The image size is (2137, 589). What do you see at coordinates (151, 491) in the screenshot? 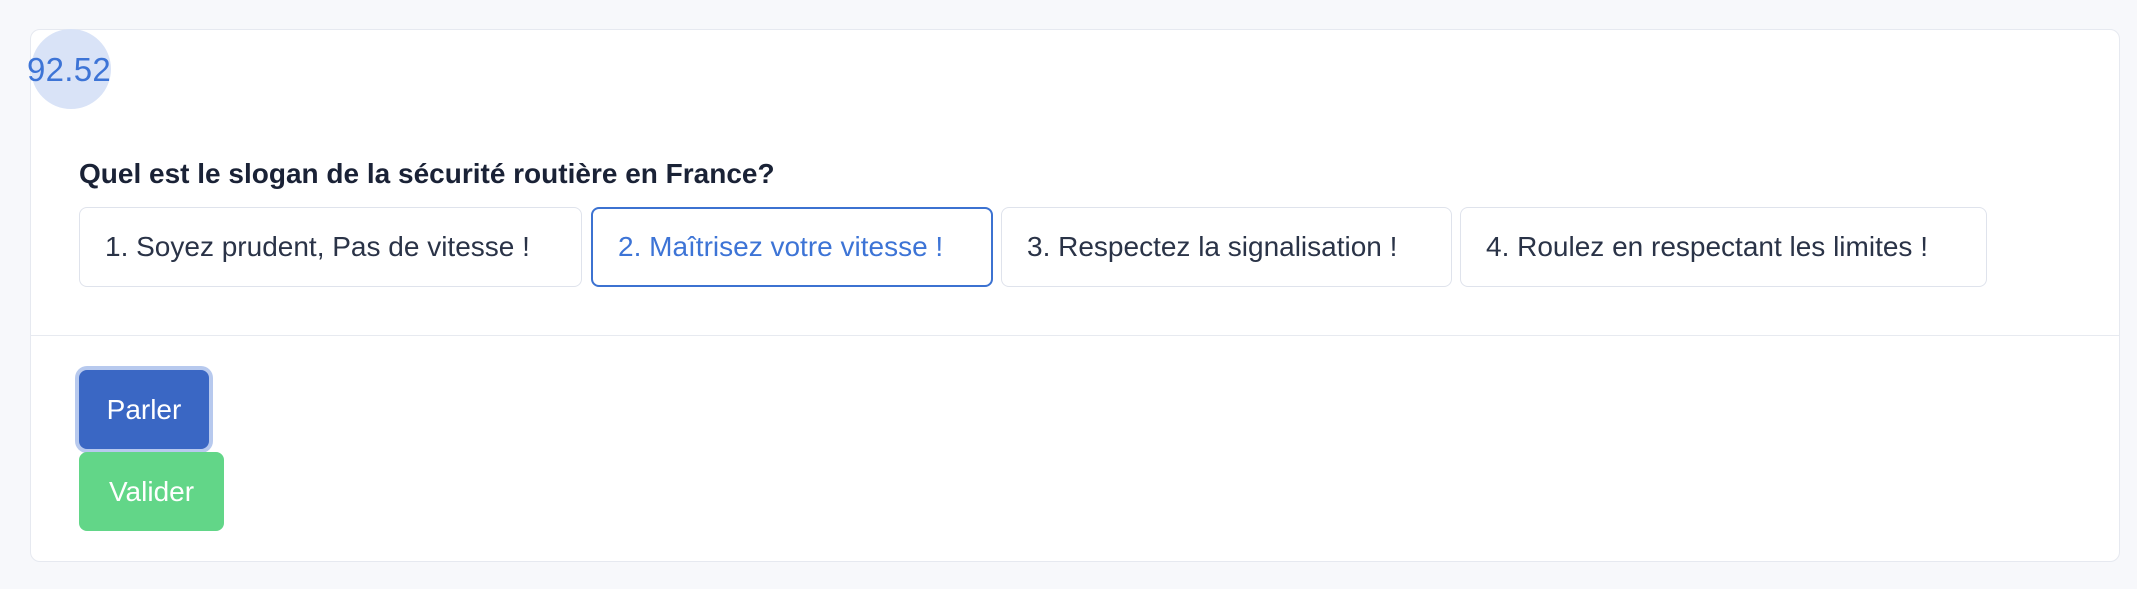
I see `submit-button: Valider` at bounding box center [151, 491].